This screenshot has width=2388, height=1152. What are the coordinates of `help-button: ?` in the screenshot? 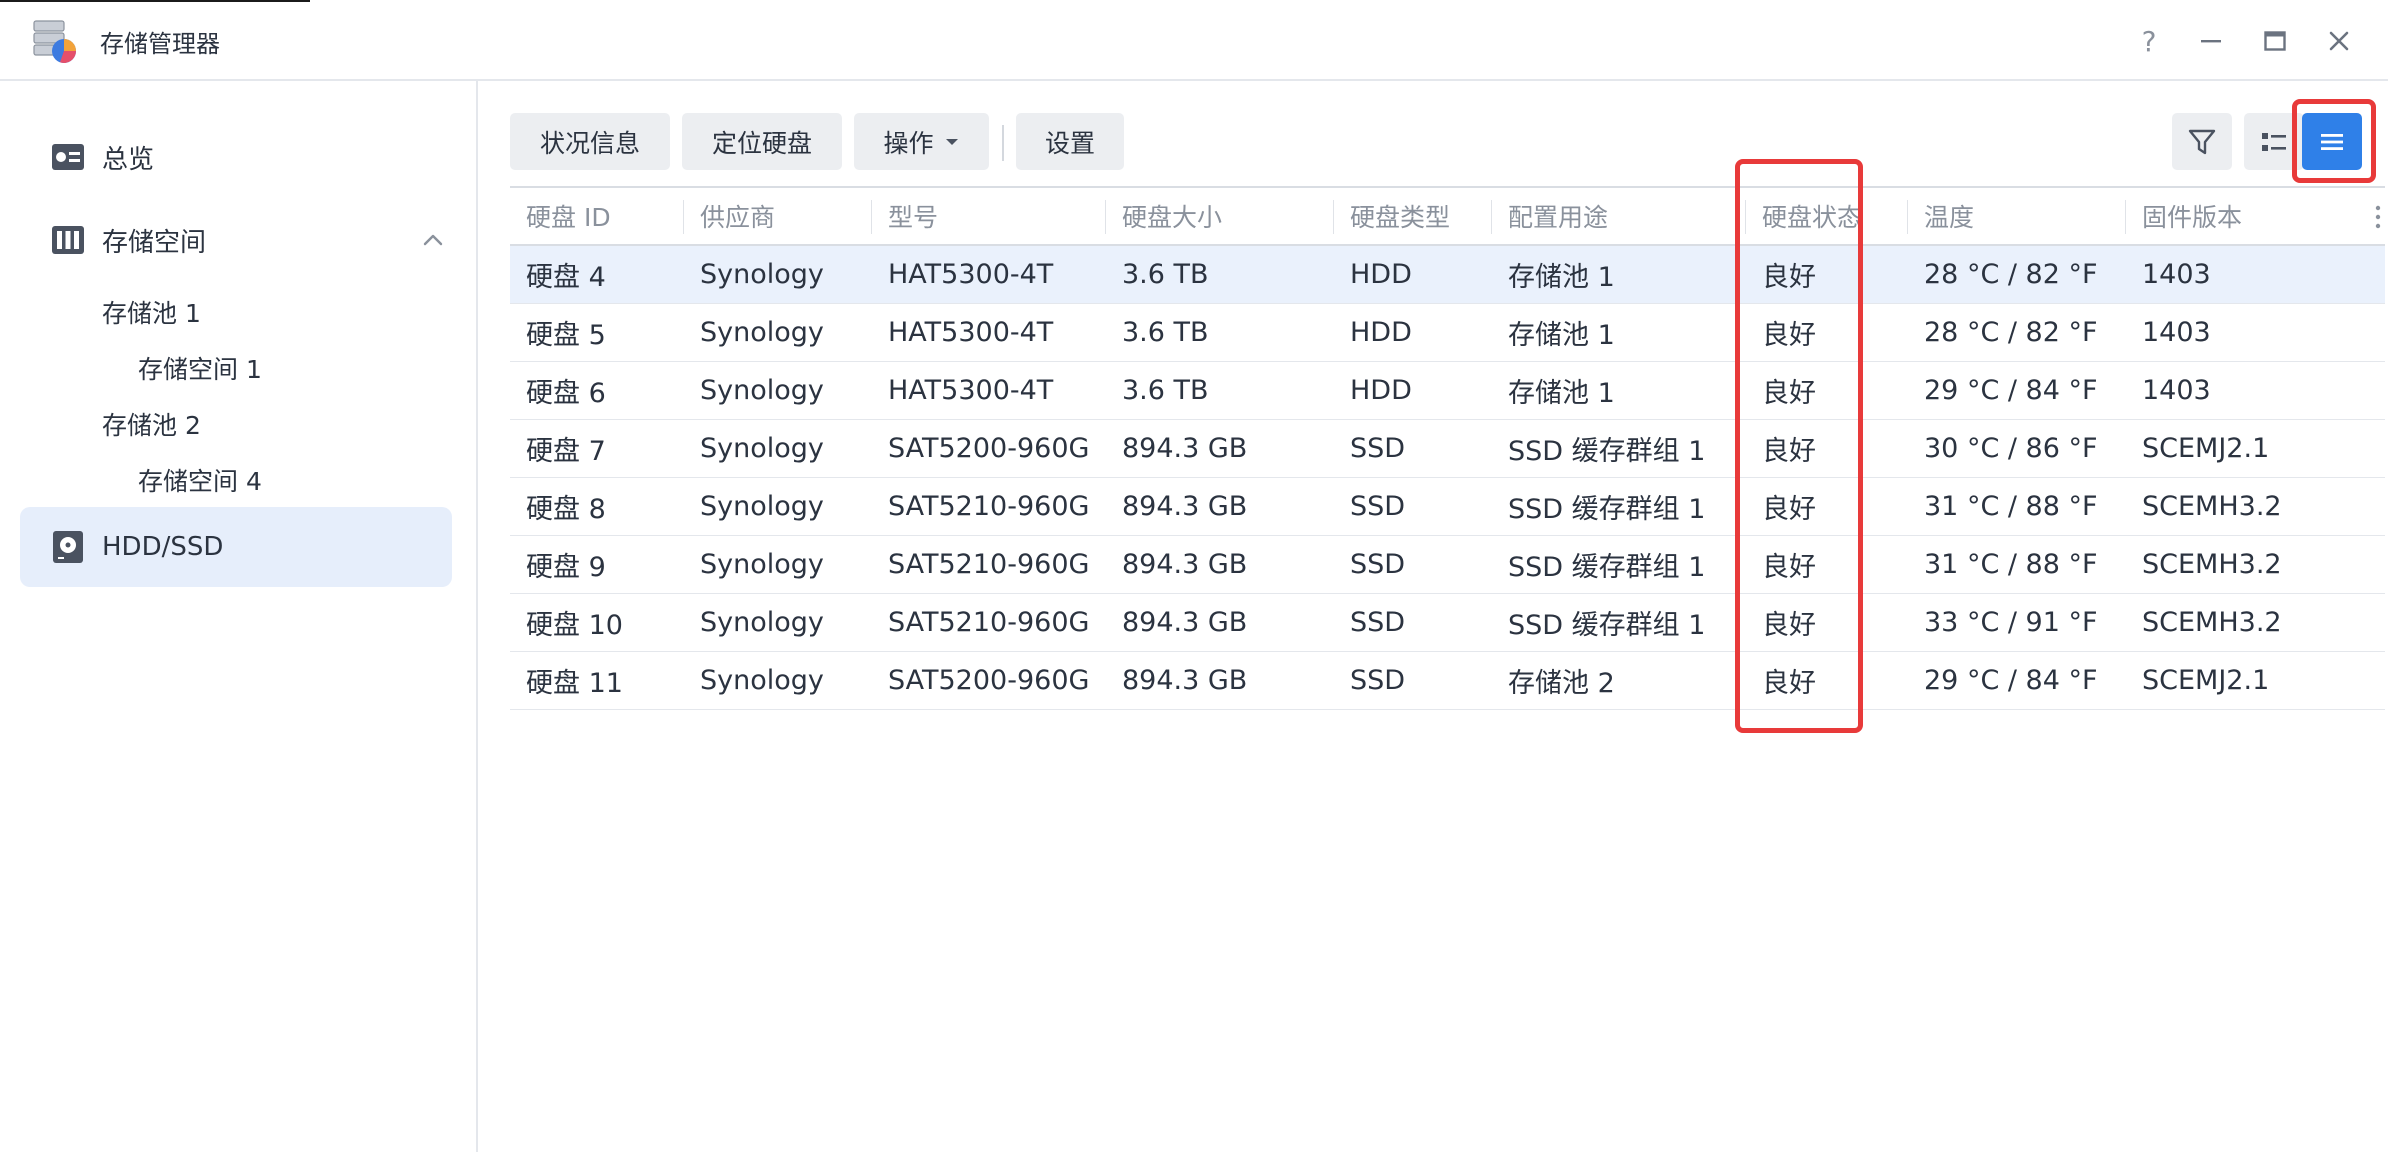 It's located at (2149, 41).